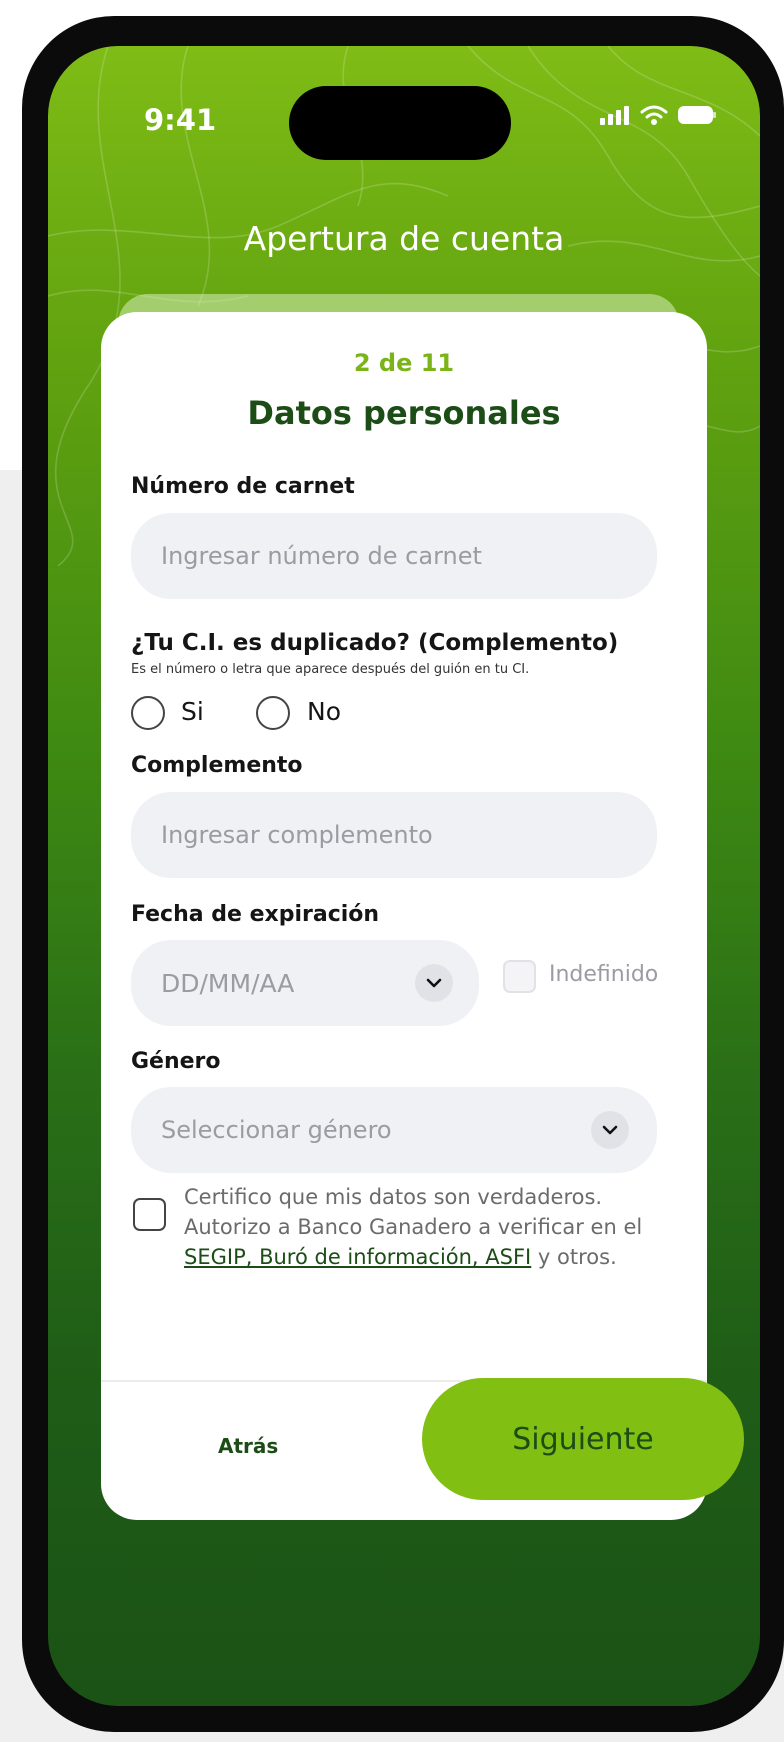 Image resolution: width=784 pixels, height=1742 pixels. What do you see at coordinates (404, 413) in the screenshot?
I see `form-title: Datos personales` at bounding box center [404, 413].